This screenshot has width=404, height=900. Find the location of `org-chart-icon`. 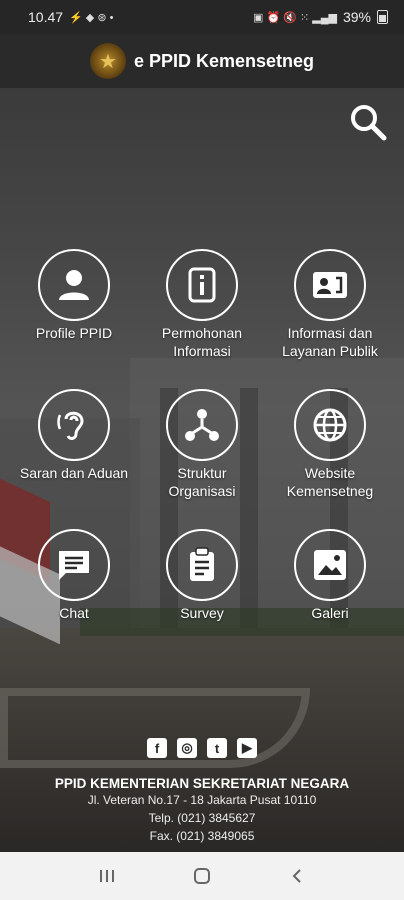

org-chart-icon is located at coordinates (202, 425).